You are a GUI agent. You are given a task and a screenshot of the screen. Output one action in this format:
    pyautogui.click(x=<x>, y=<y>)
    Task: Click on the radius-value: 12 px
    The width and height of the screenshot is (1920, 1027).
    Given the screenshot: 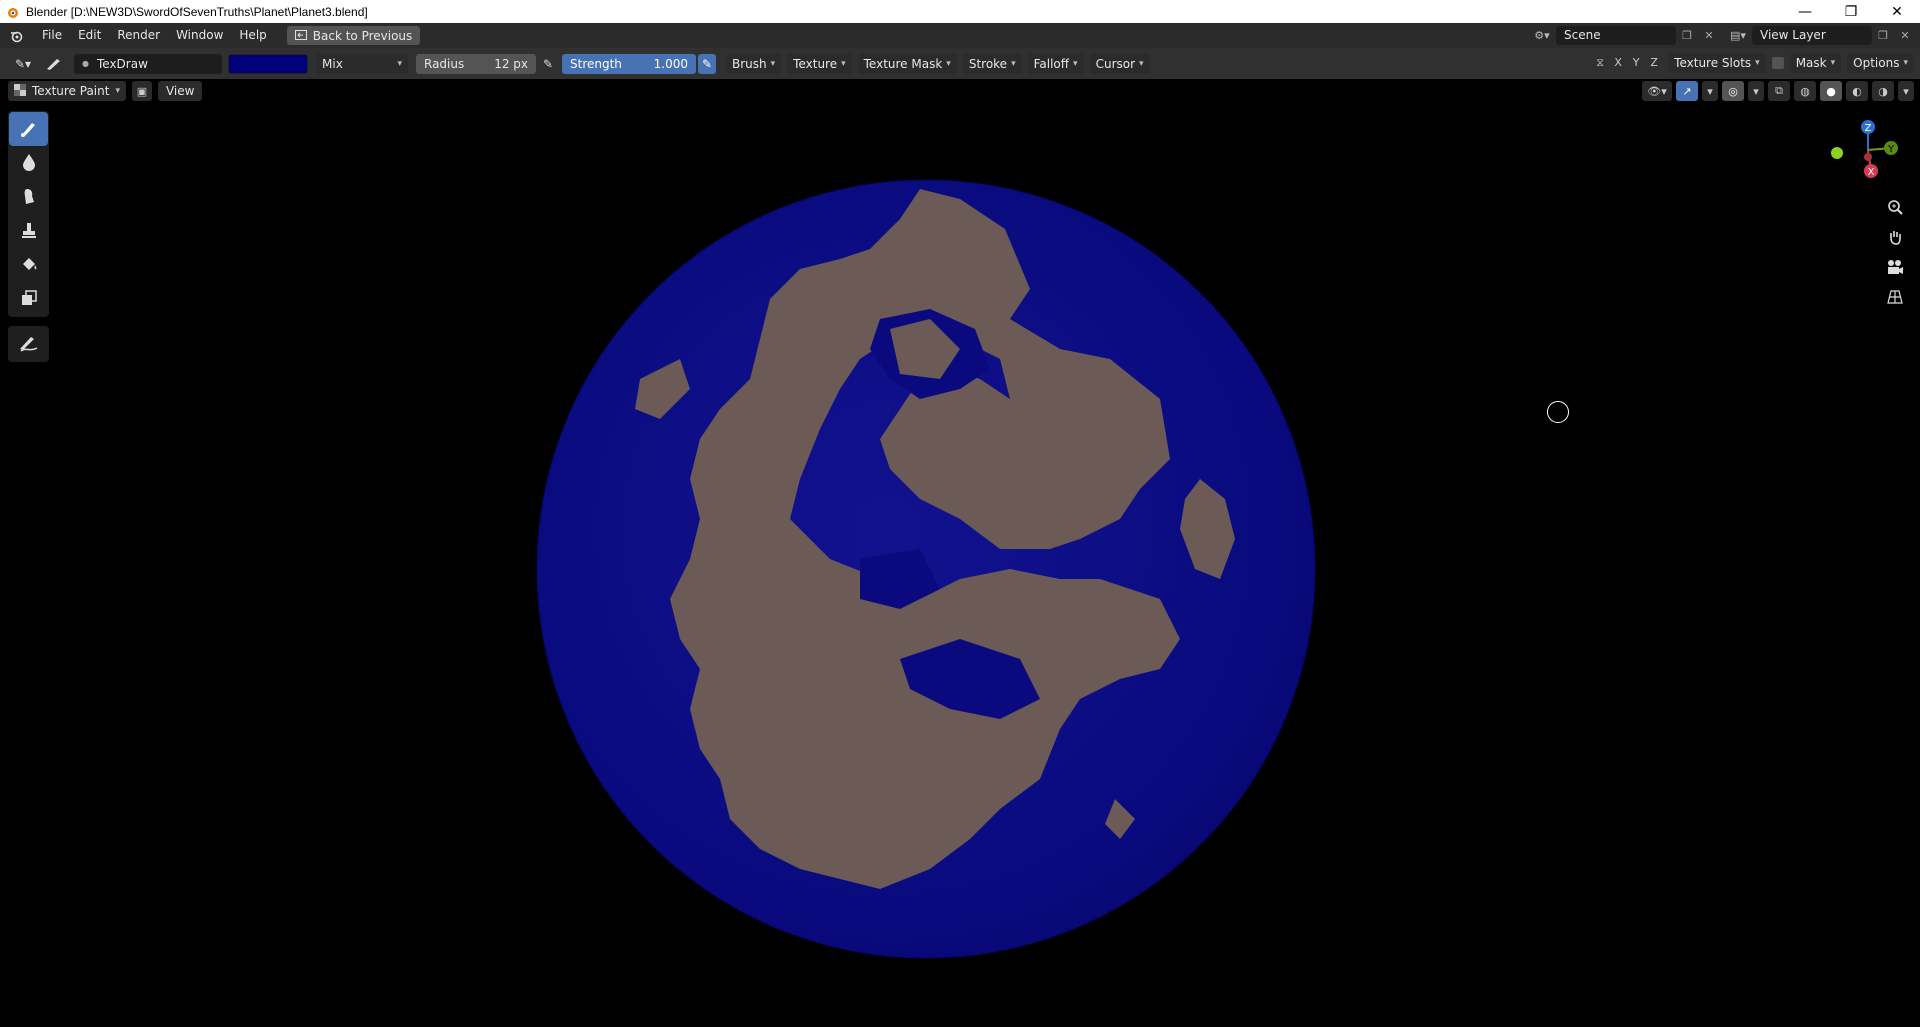 What is the action you would take?
    pyautogui.click(x=511, y=63)
    